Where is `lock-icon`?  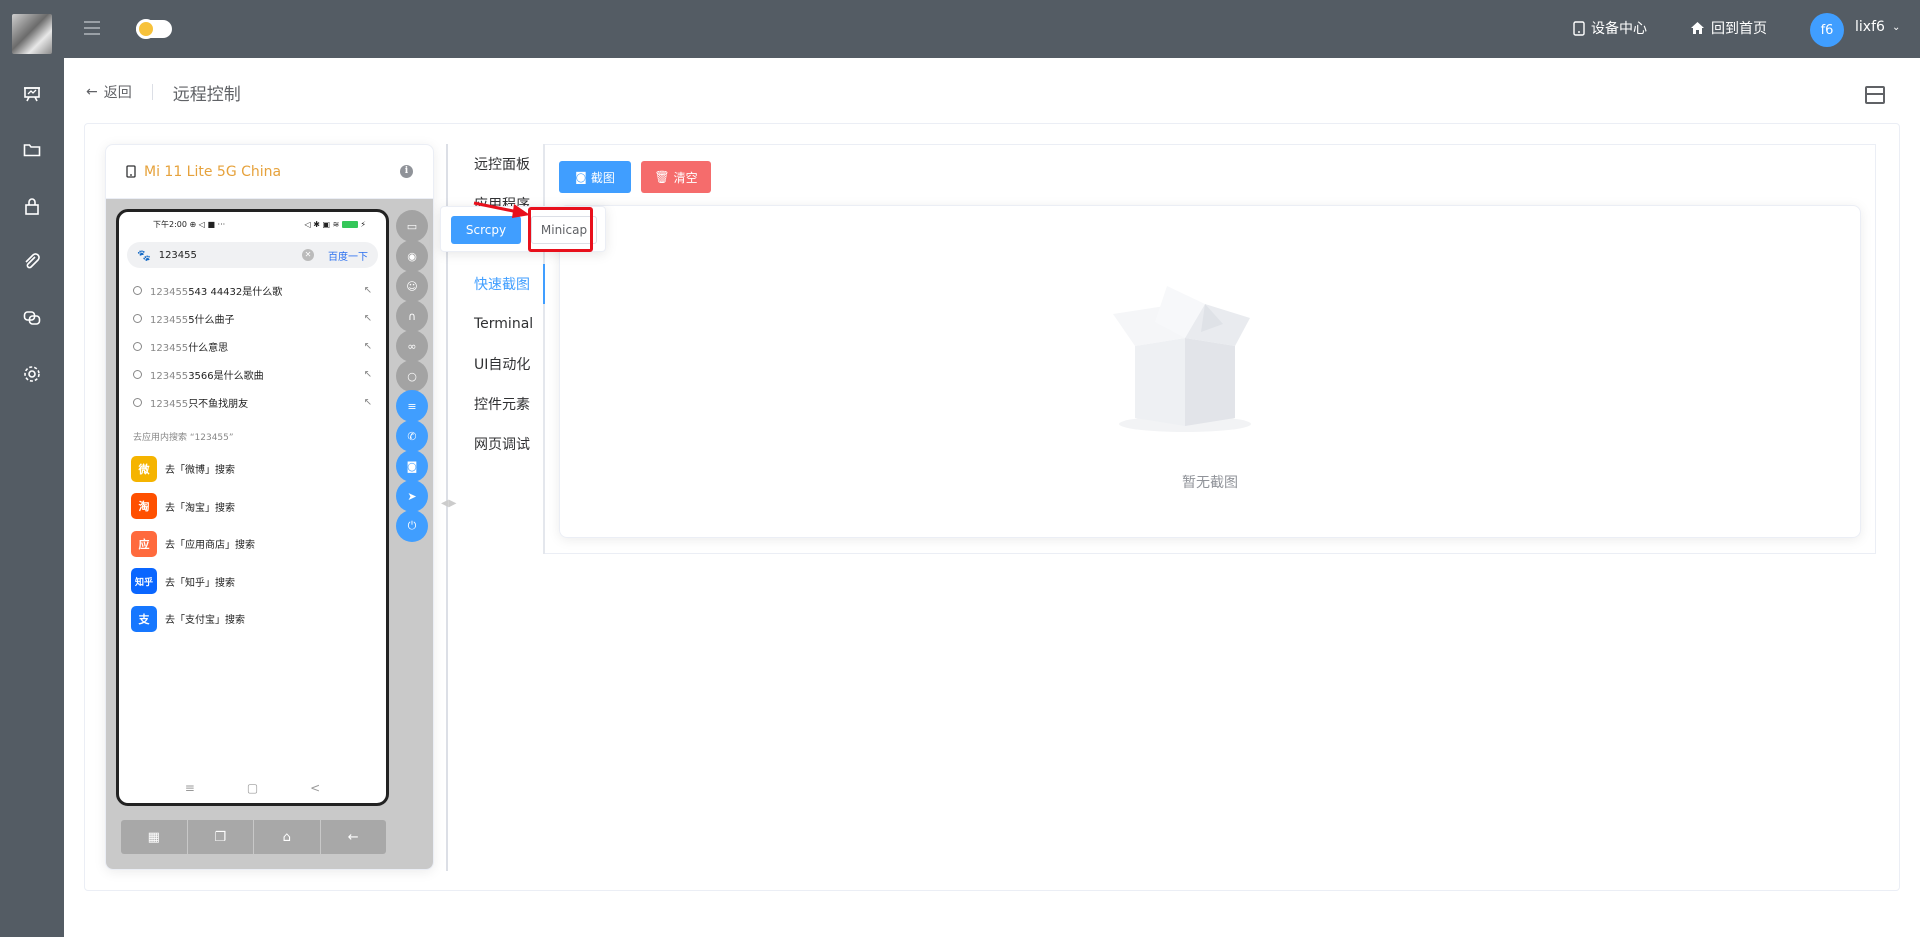 lock-icon is located at coordinates (32, 206).